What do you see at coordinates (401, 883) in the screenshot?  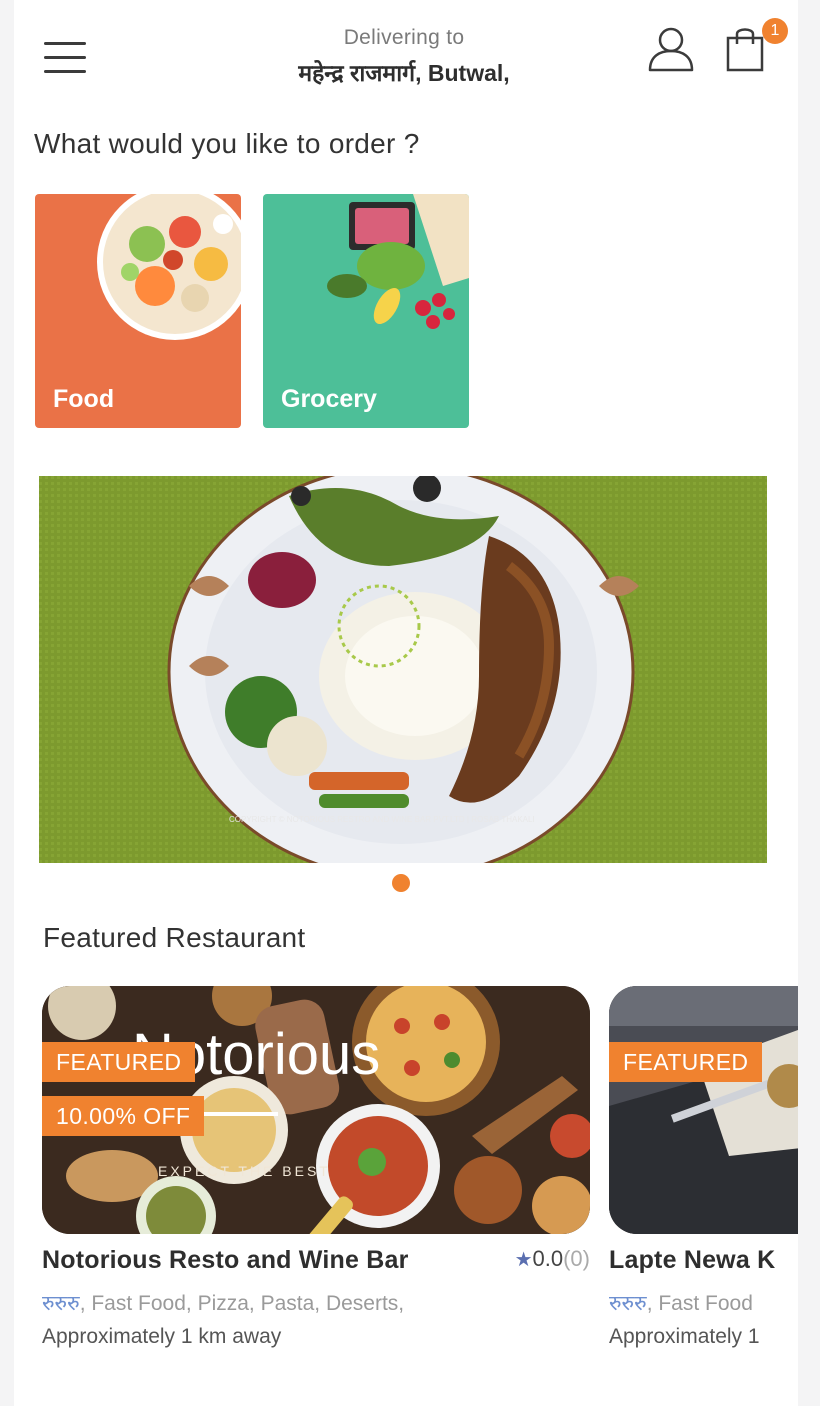 I see `carousel-dot-active` at bounding box center [401, 883].